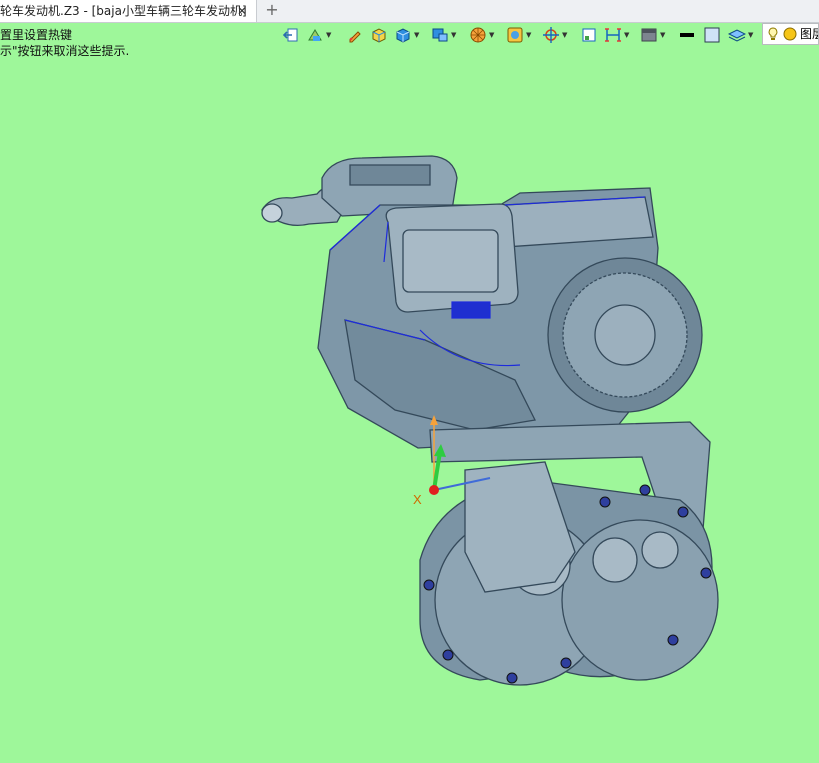 The width and height of the screenshot is (819, 763). I want to click on line-color-icon, so click(687, 35).